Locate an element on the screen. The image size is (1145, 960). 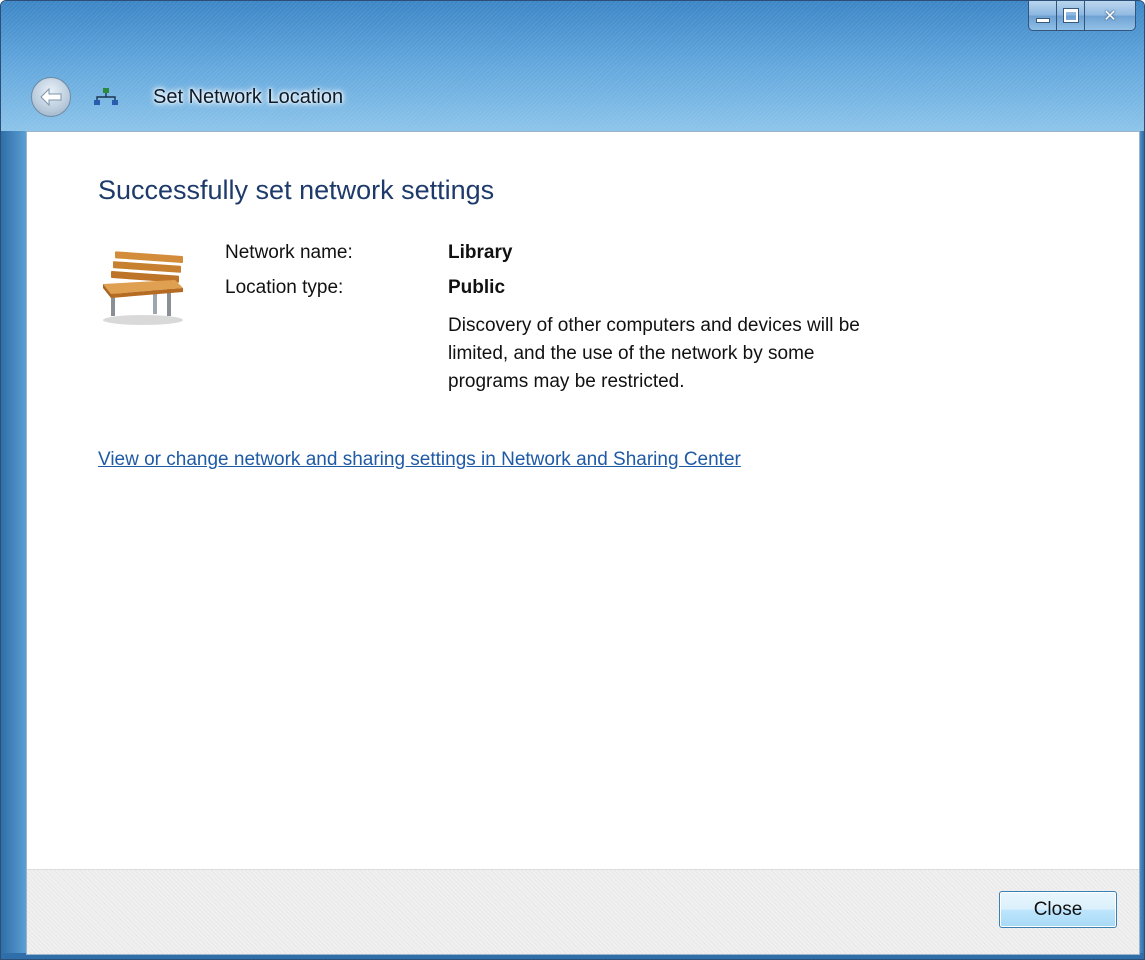
window-frame-left is located at coordinates (13, 545).